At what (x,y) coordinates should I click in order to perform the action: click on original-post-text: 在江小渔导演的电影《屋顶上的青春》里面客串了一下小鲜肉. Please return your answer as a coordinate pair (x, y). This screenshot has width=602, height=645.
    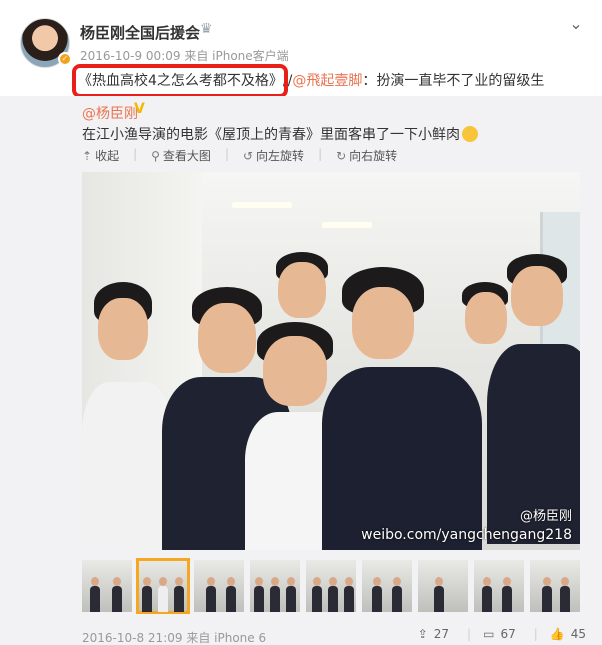
    Looking at the image, I should click on (280, 134).